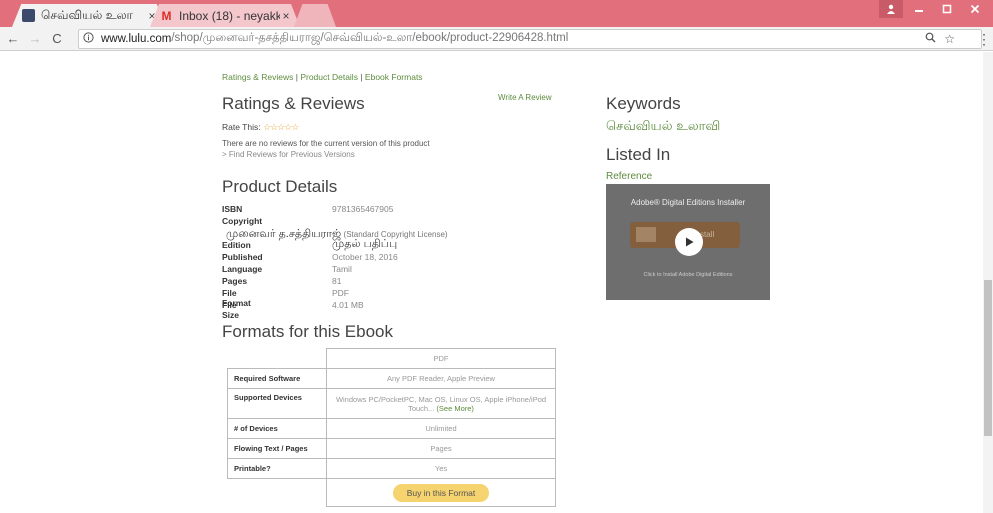 This screenshot has width=993, height=513. I want to click on spec-value: October 18, 2016, so click(365, 257).